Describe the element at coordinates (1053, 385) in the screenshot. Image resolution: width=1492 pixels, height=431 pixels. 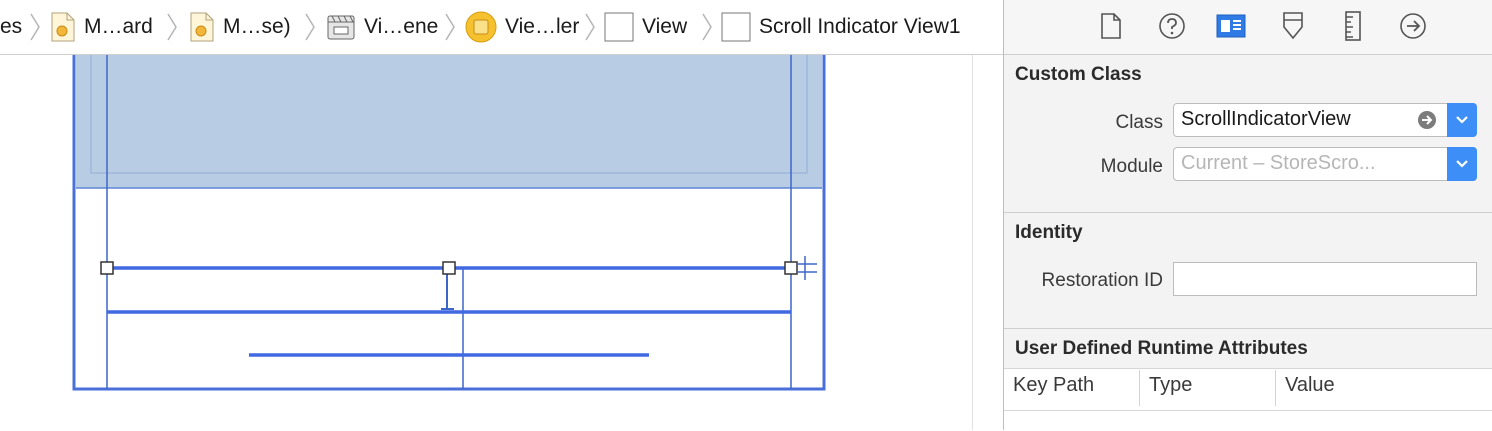
I see `column-header-key-path: Key Path` at that location.